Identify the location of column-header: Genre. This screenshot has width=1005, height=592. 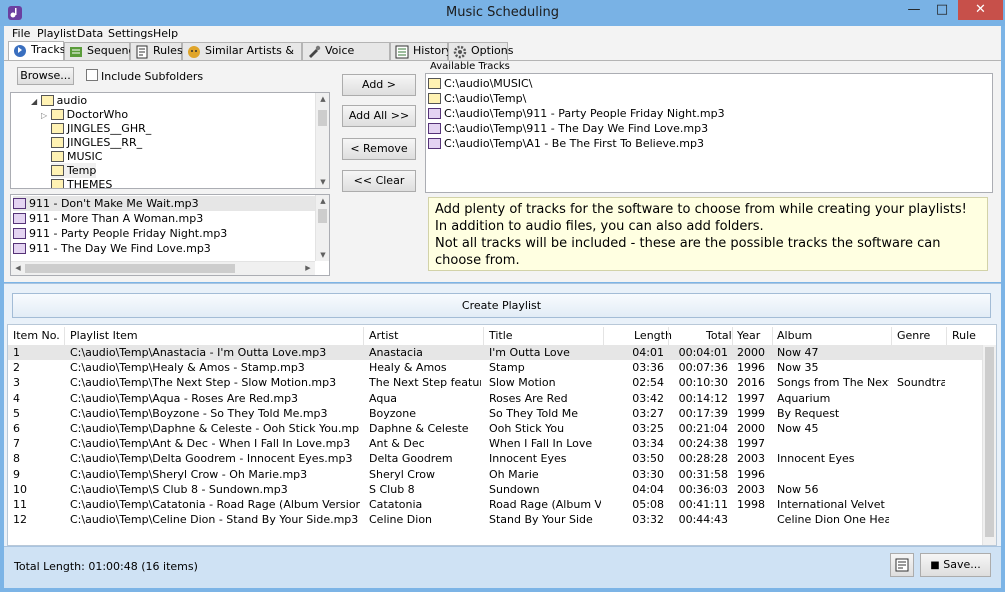
(913, 335).